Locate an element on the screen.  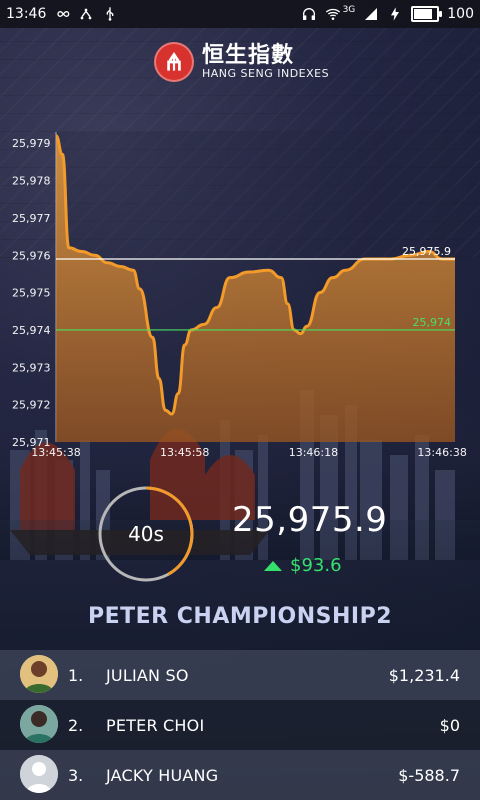
index-change: $93.6 is located at coordinates (303, 565).